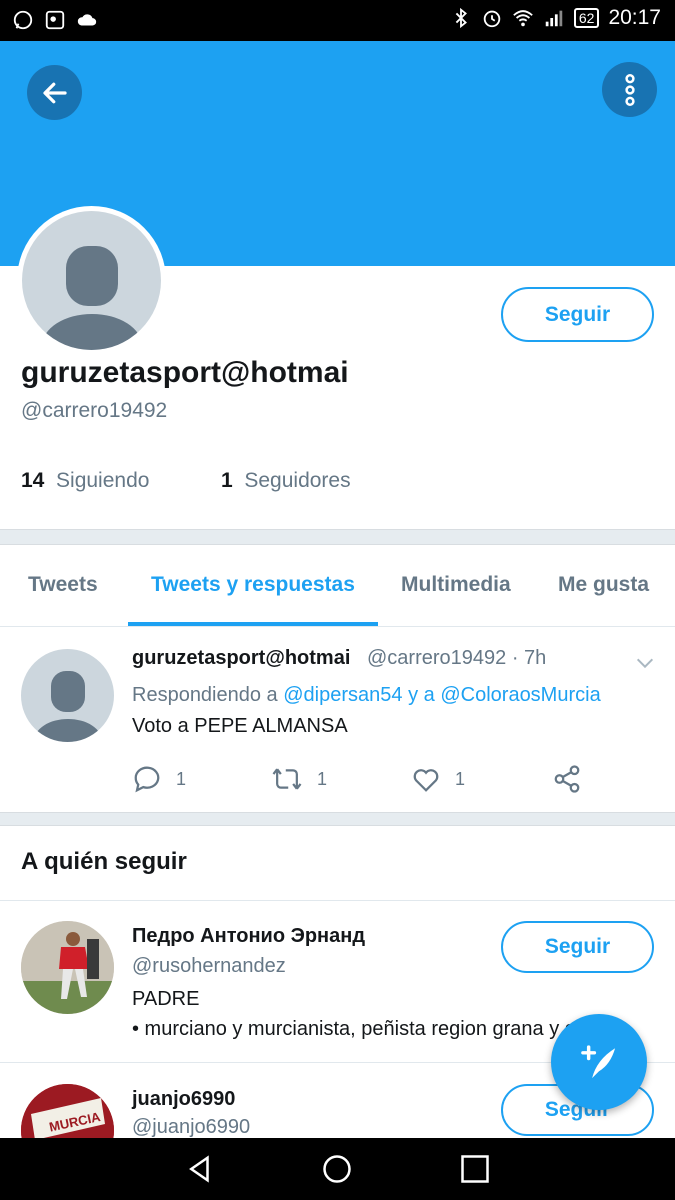 This screenshot has height=1200, width=675. I want to click on tab-likes: Me gusta, so click(603, 585).